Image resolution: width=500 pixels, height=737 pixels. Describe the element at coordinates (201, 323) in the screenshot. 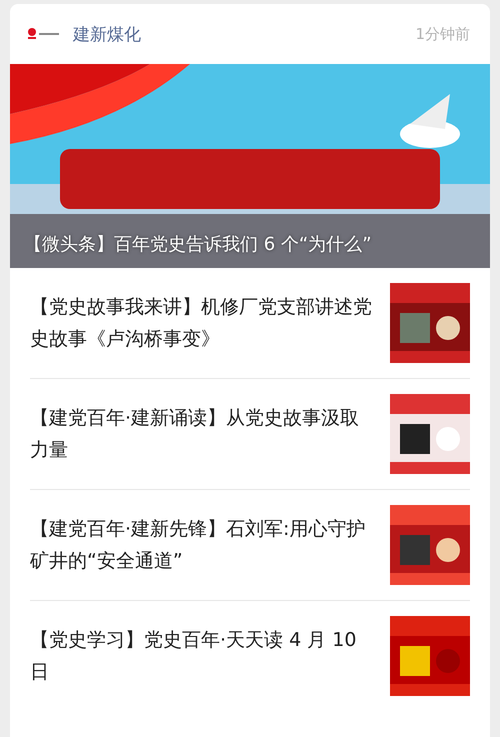

I see `article-title: 【党史故事我来讲】机修厂党支部讲述党史故事《卢沟桥事变》` at that location.